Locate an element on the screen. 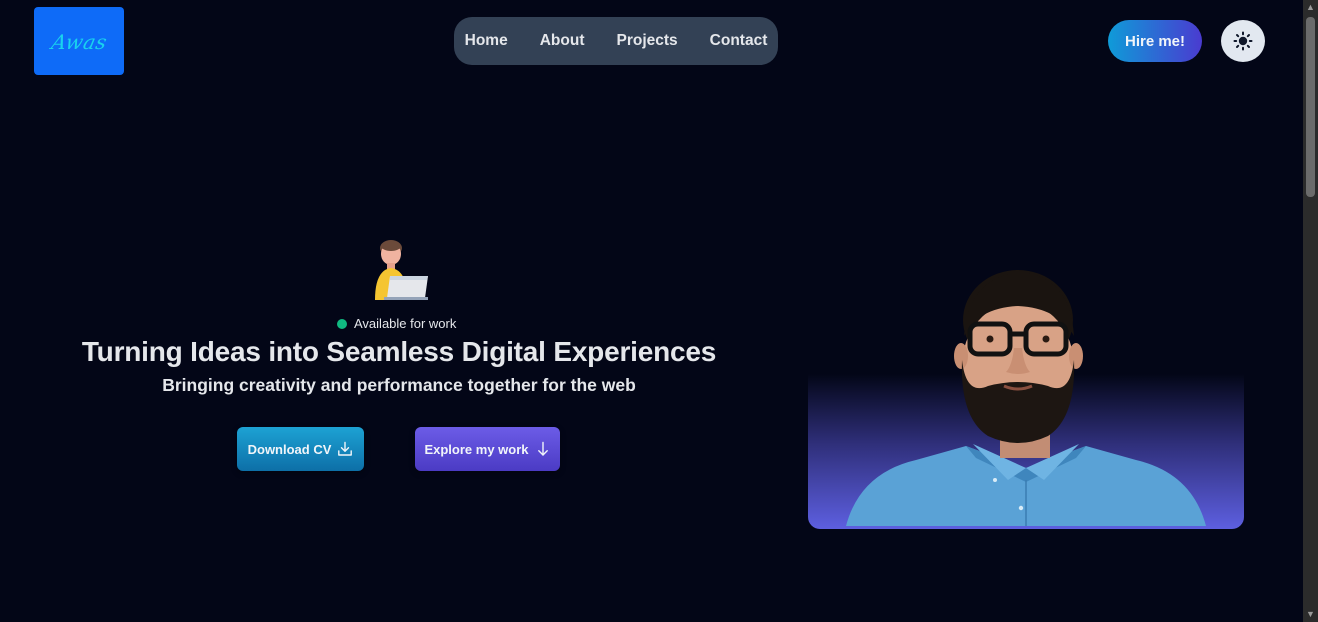 The height and width of the screenshot is (622, 1318). explore-work-button: Explore my work is located at coordinates (487, 449).